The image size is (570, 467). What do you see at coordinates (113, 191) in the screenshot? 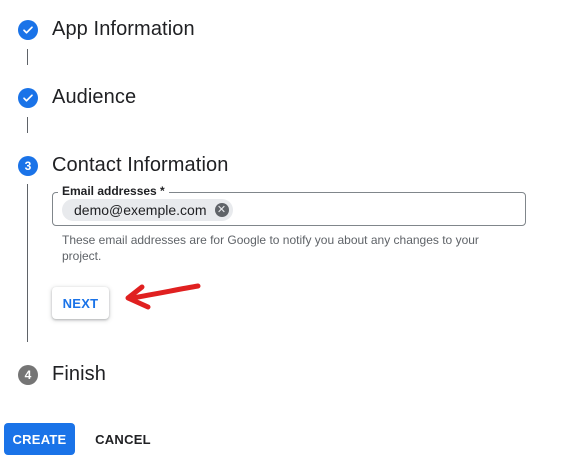
I see `email-addresses-label: Email addresses *` at bounding box center [113, 191].